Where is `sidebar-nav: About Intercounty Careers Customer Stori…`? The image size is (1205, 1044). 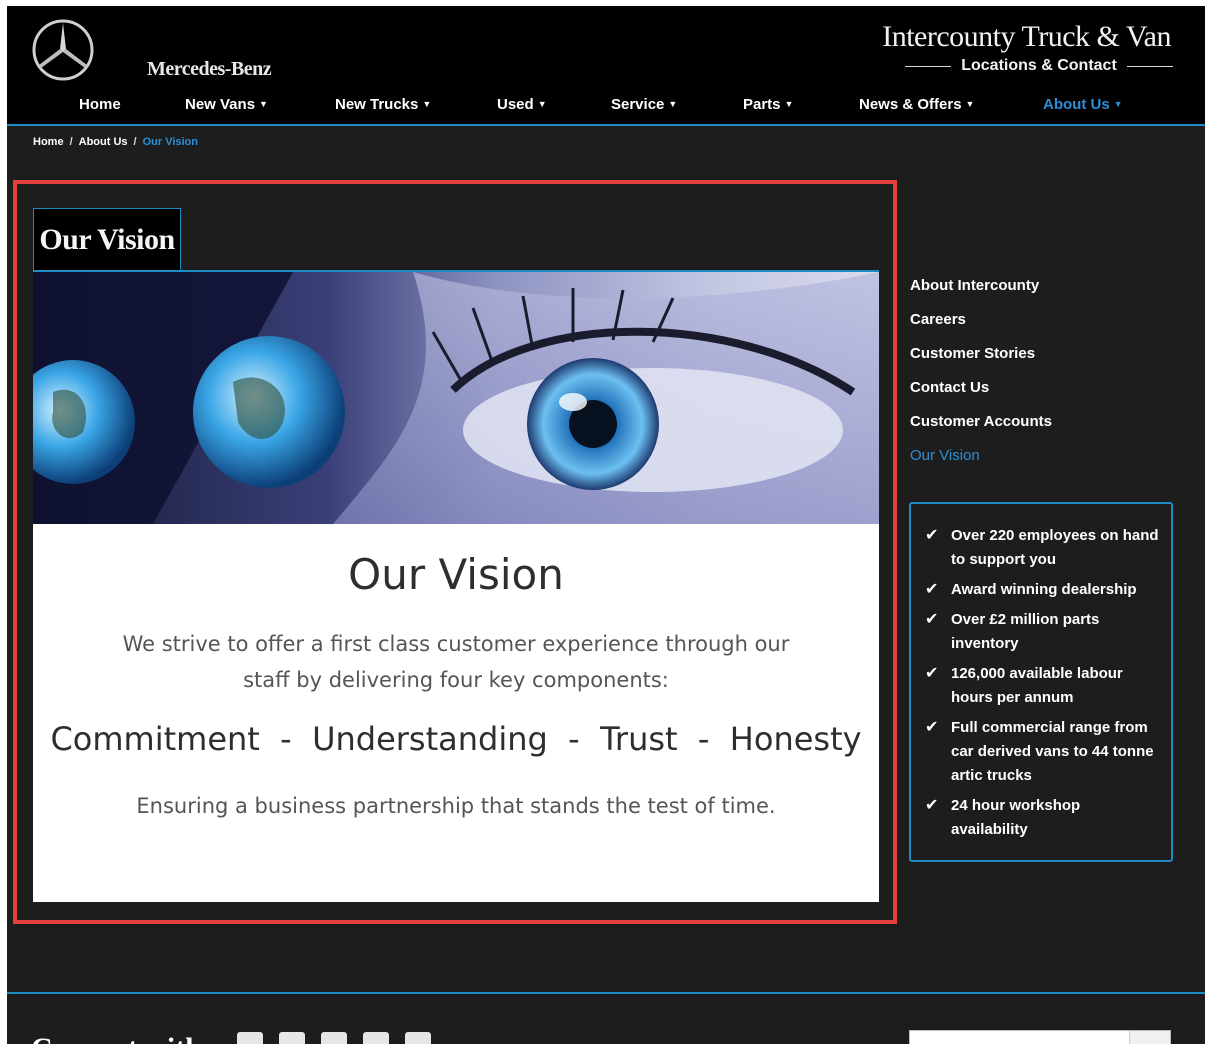
sidebar-nav: About Intercounty Careers Customer Stori… is located at coordinates (1045, 378).